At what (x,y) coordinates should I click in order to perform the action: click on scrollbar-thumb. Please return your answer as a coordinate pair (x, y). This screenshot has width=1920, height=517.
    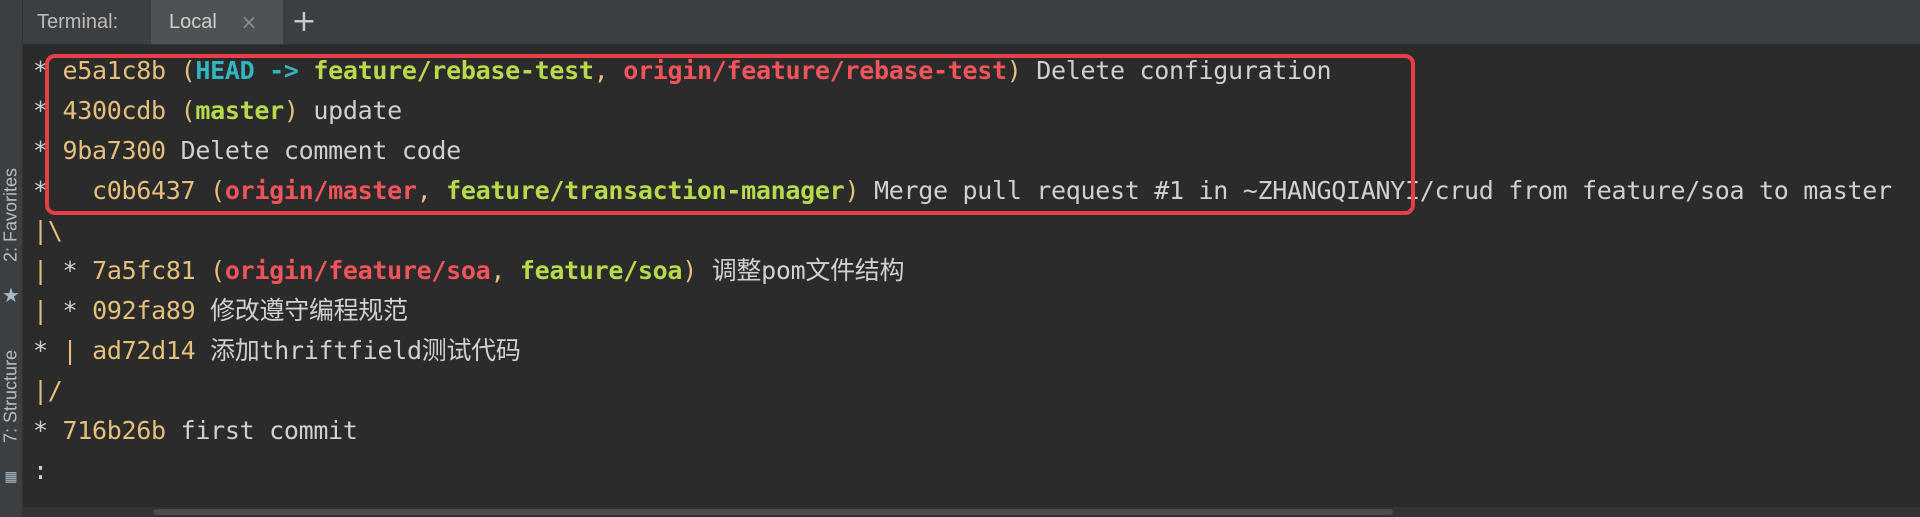
    Looking at the image, I should click on (773, 512).